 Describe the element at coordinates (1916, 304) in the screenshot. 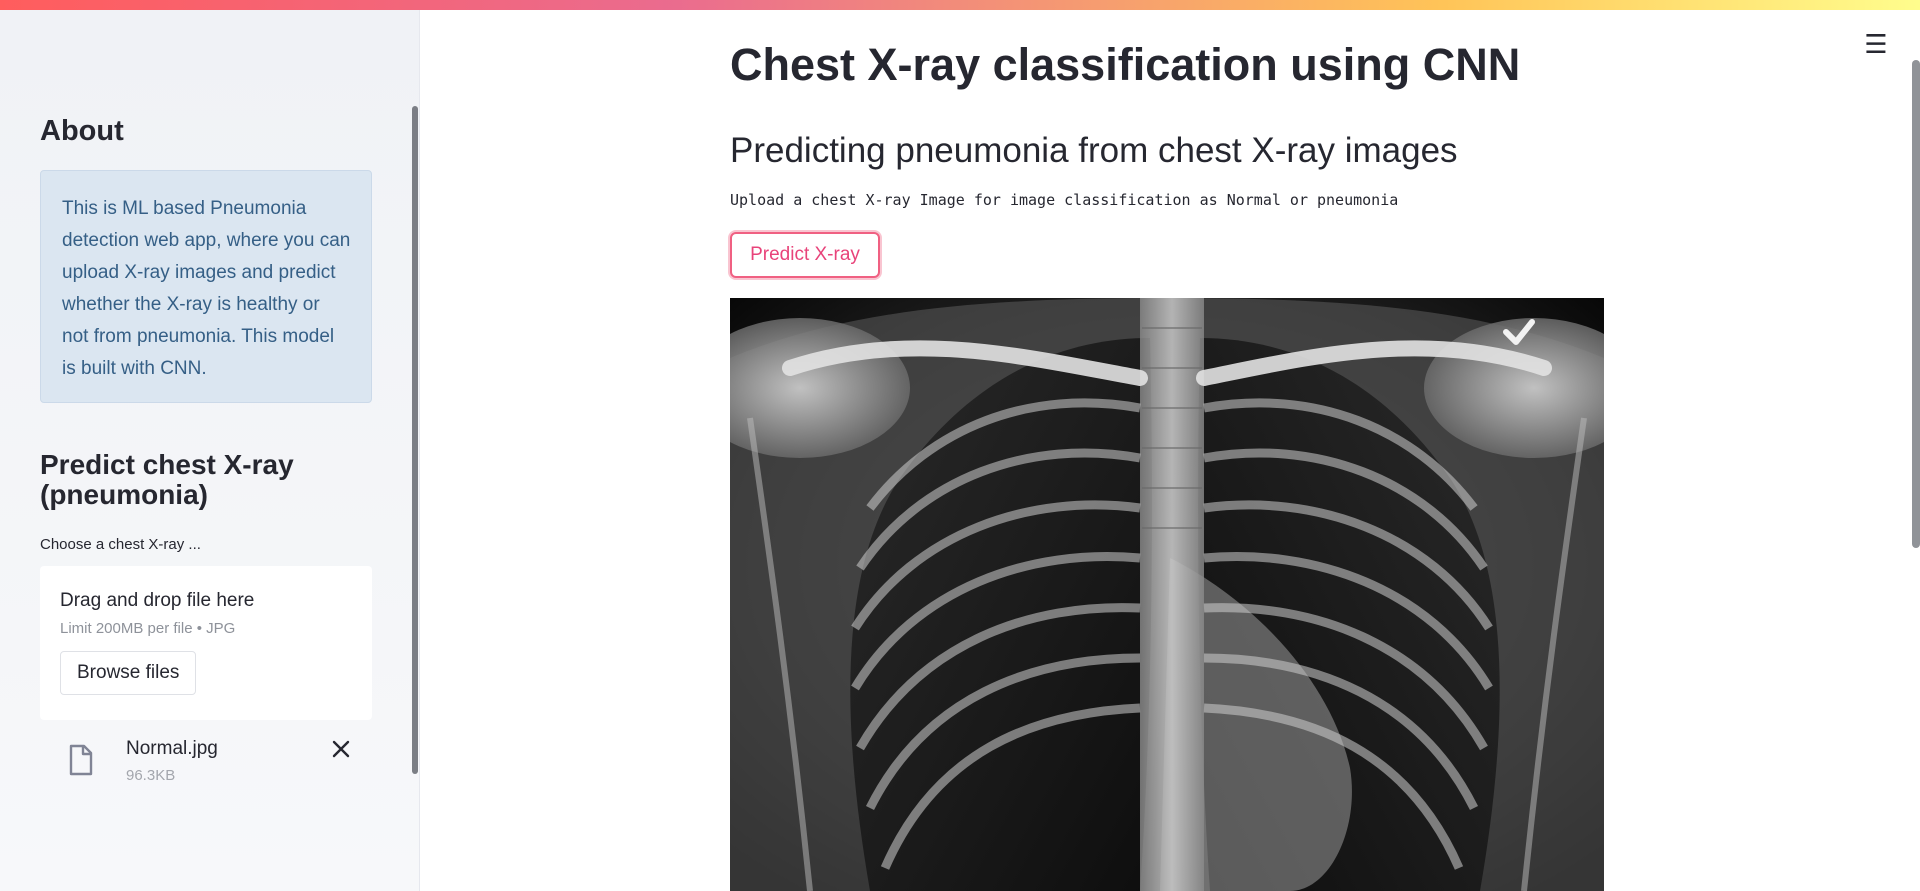

I see `main-scrollbar` at that location.